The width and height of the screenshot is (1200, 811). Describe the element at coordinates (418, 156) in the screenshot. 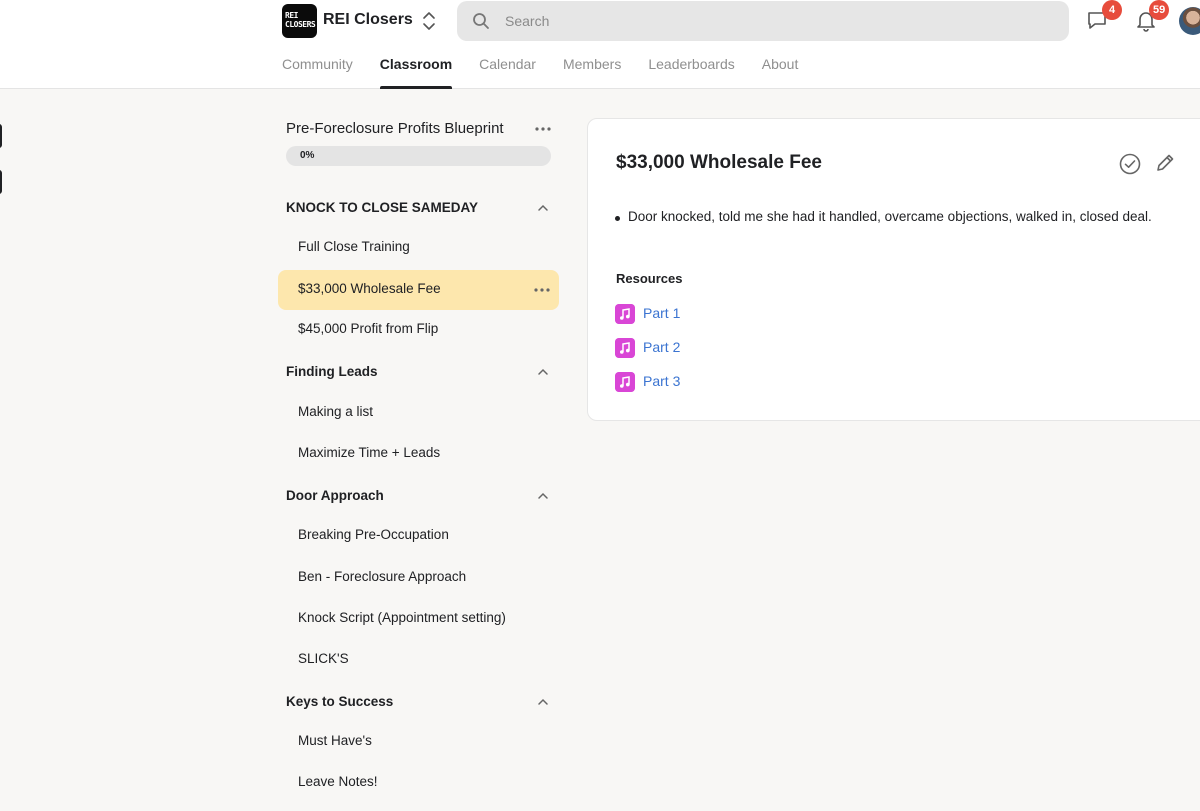

I see `course-progress-bar: 0%` at that location.